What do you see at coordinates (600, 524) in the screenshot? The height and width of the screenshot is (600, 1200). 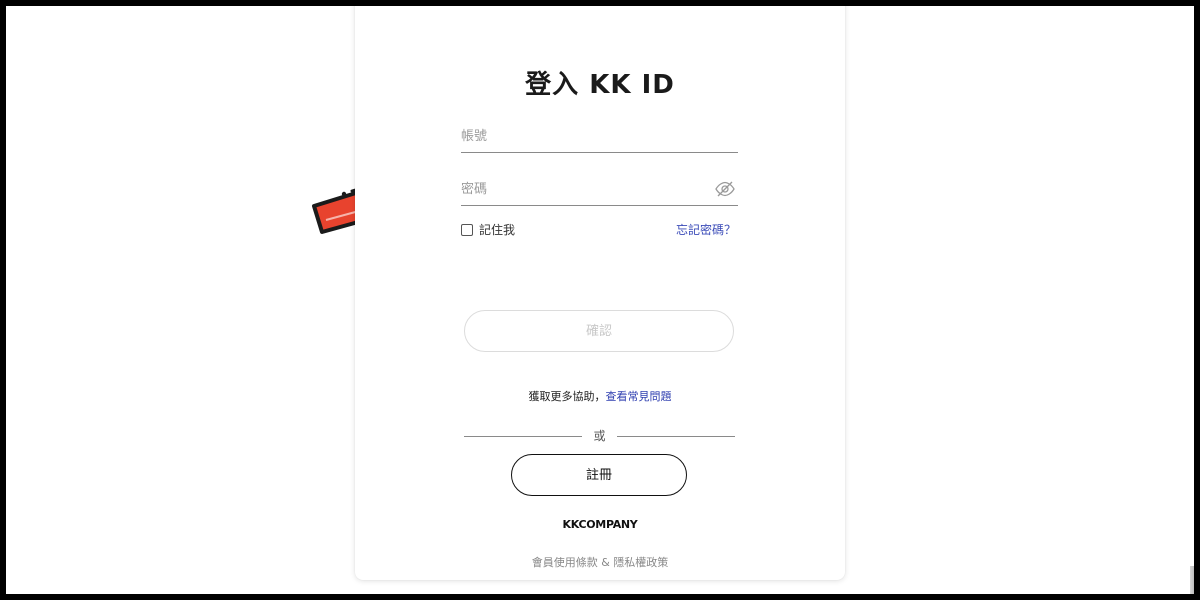 I see `kkcompany-logo: KKCOMPANY` at bounding box center [600, 524].